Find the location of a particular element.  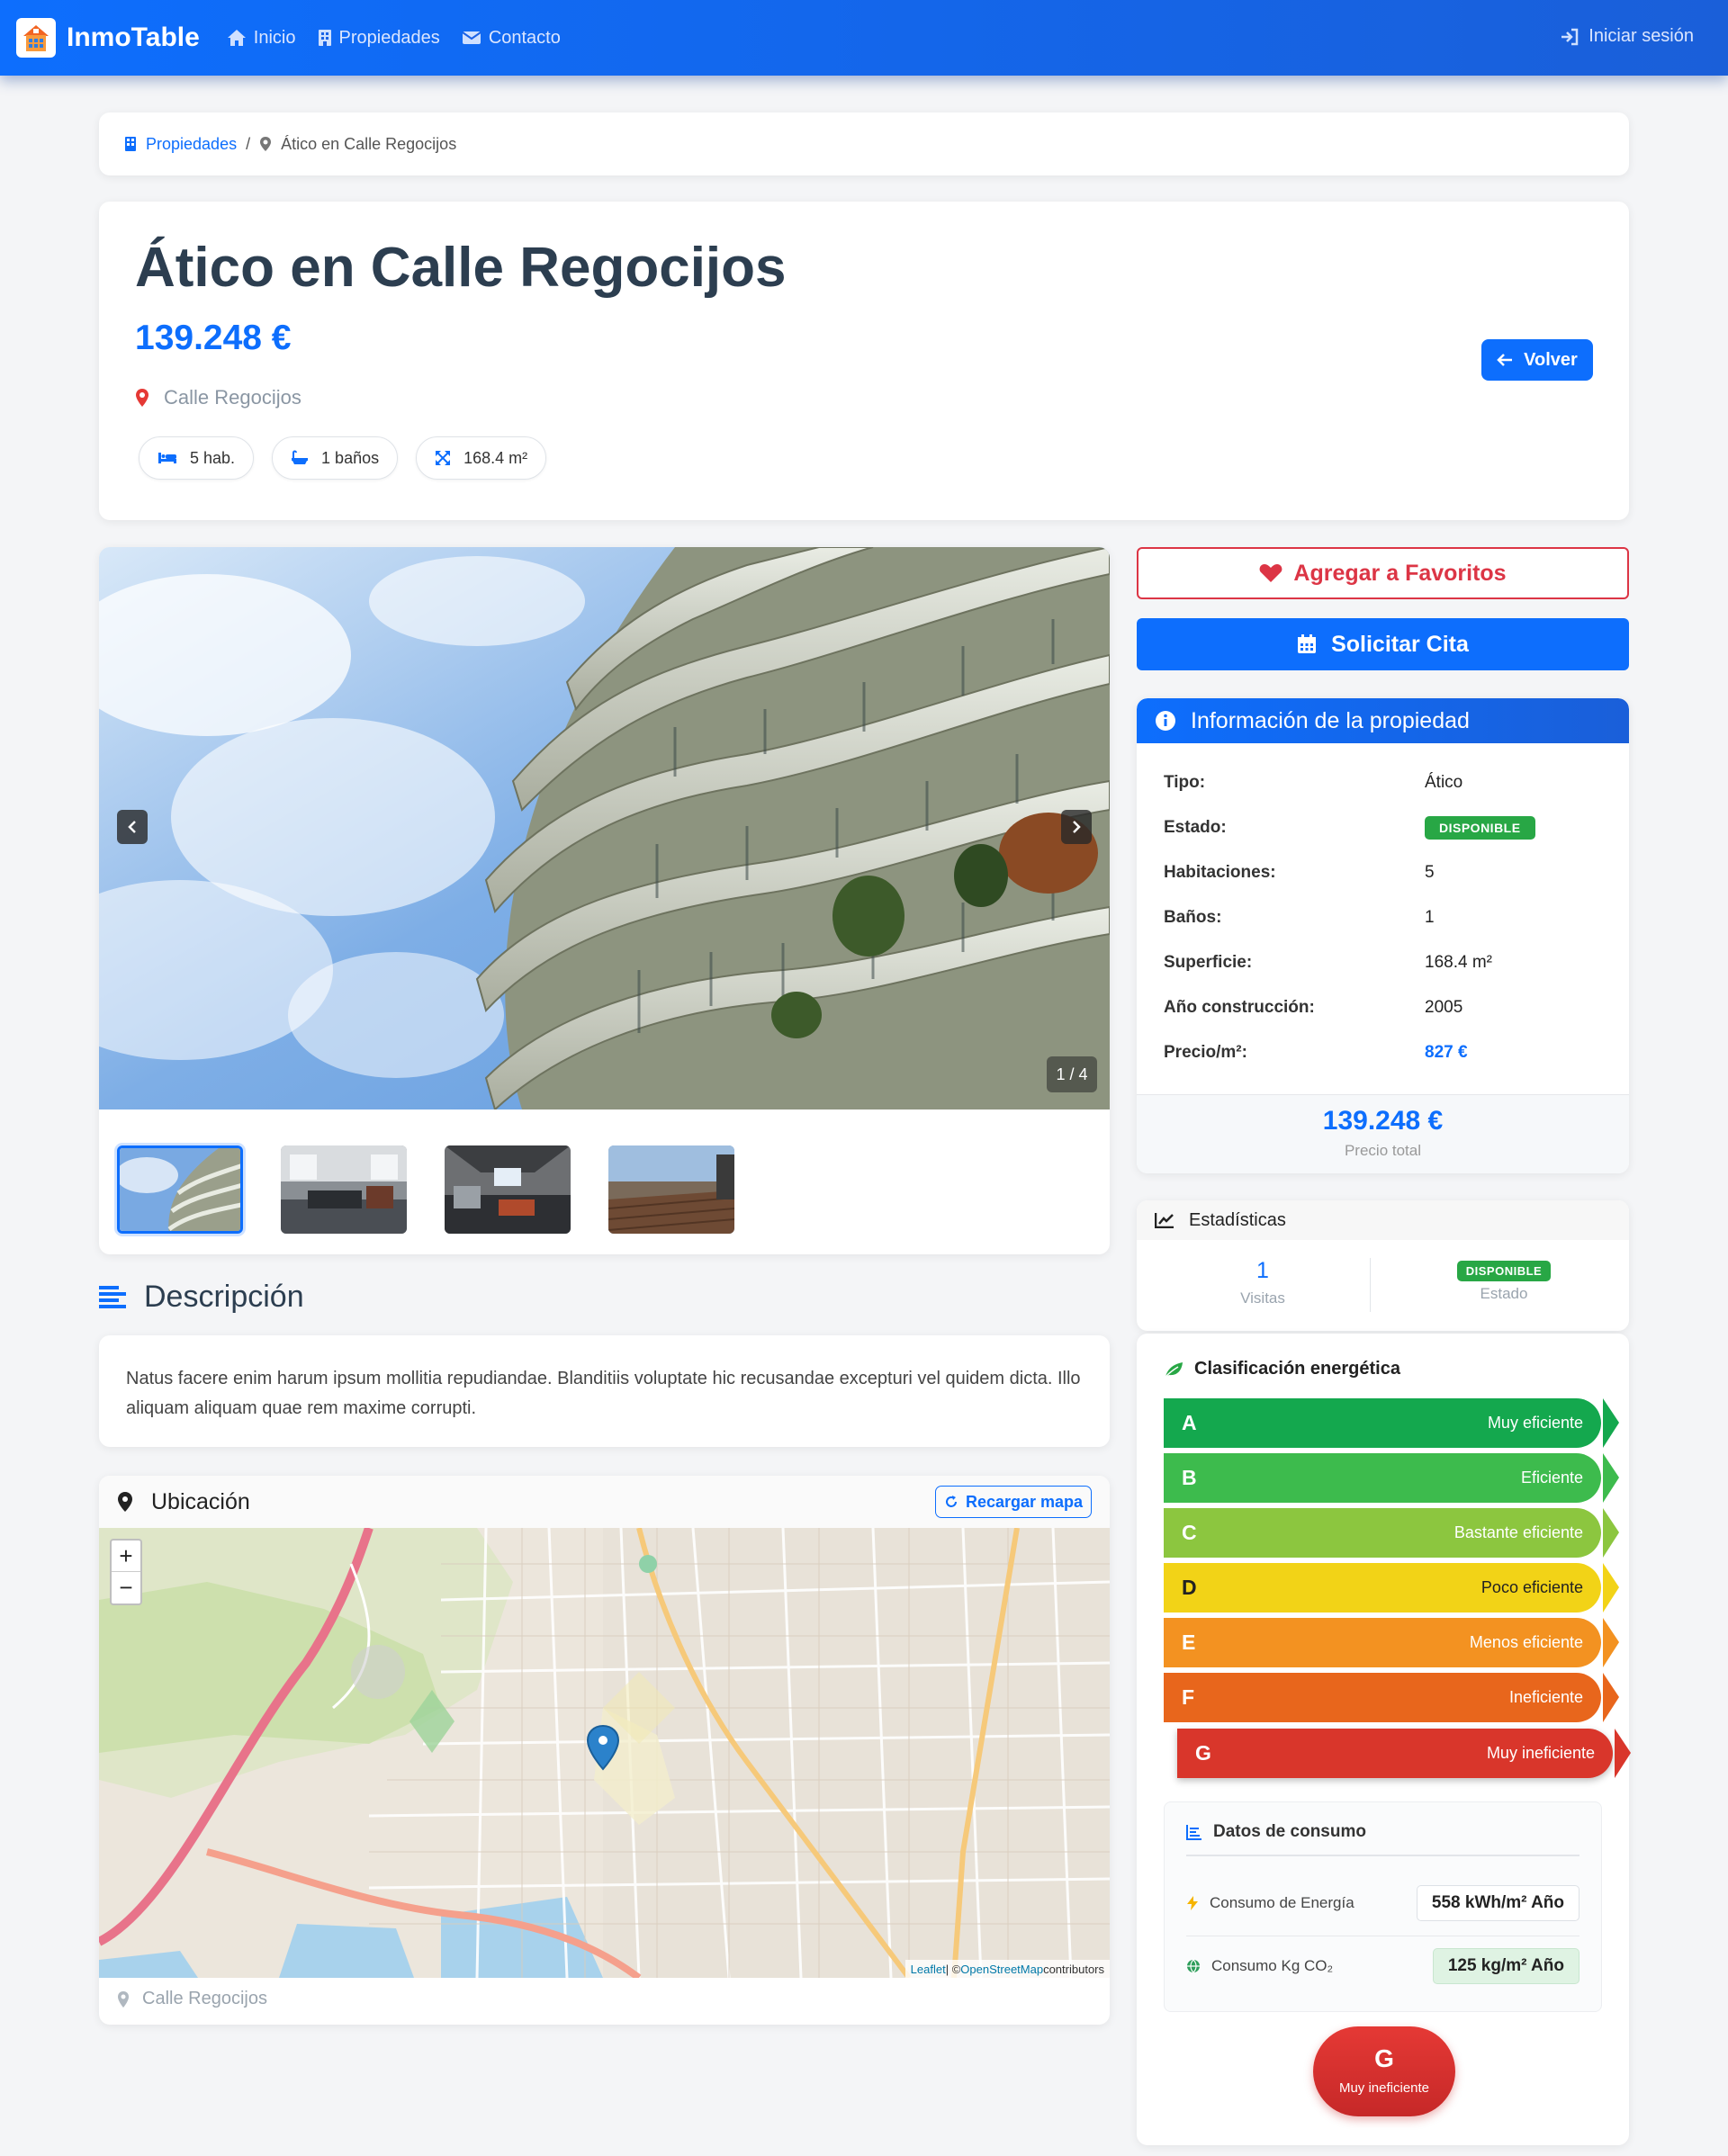

nav-link-label: Contacto is located at coordinates (525, 37).